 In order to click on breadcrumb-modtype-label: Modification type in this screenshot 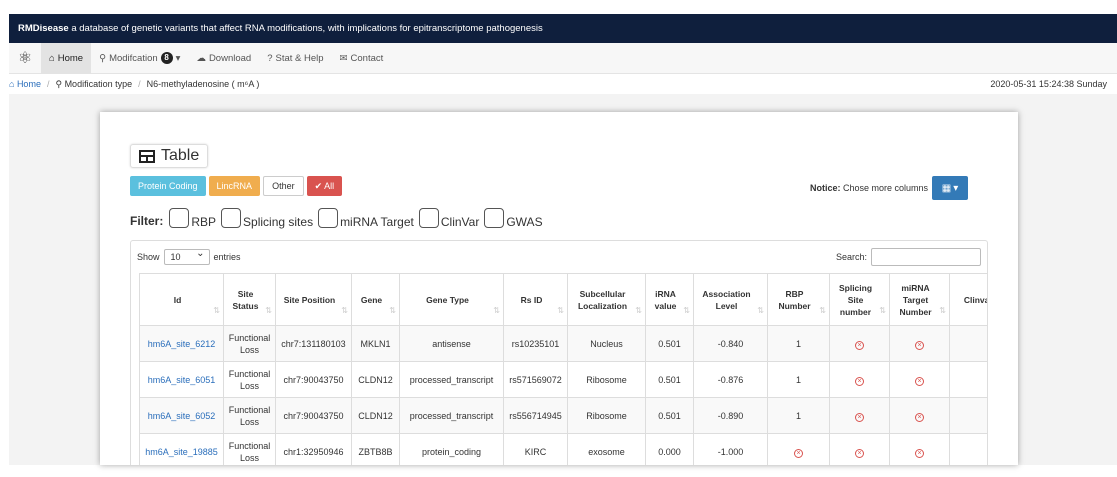, I will do `click(98, 83)`.